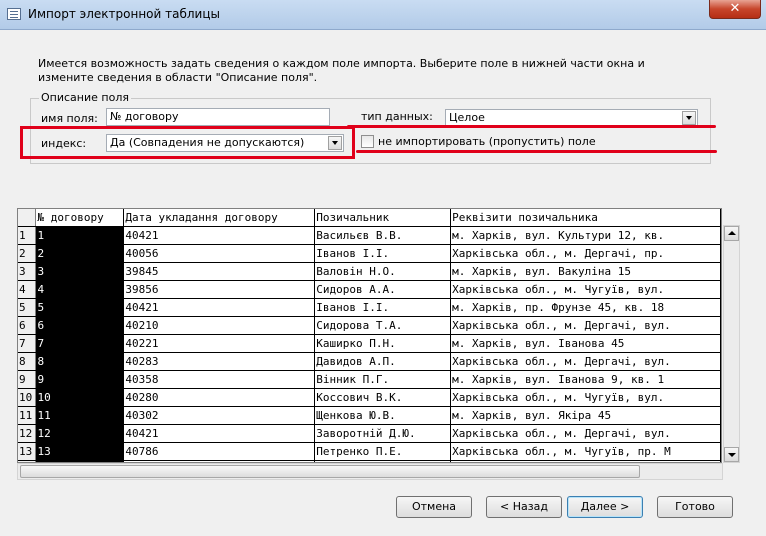  I want to click on row-selector: 13, so click(27, 451).